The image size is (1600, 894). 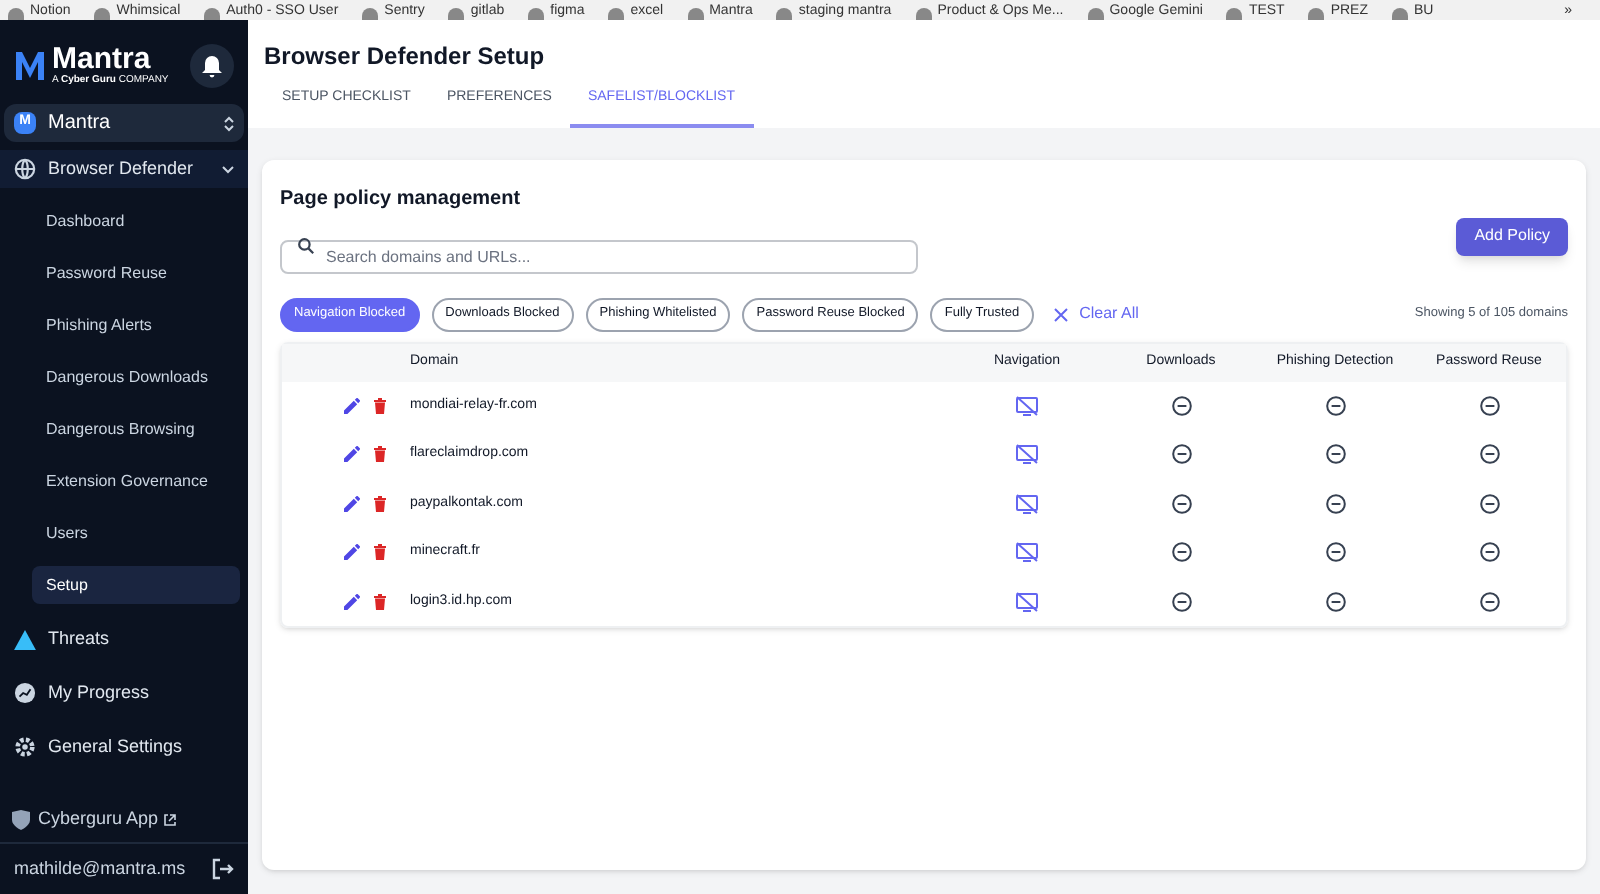 What do you see at coordinates (400, 199) in the screenshot?
I see `card-title: Page policy management` at bounding box center [400, 199].